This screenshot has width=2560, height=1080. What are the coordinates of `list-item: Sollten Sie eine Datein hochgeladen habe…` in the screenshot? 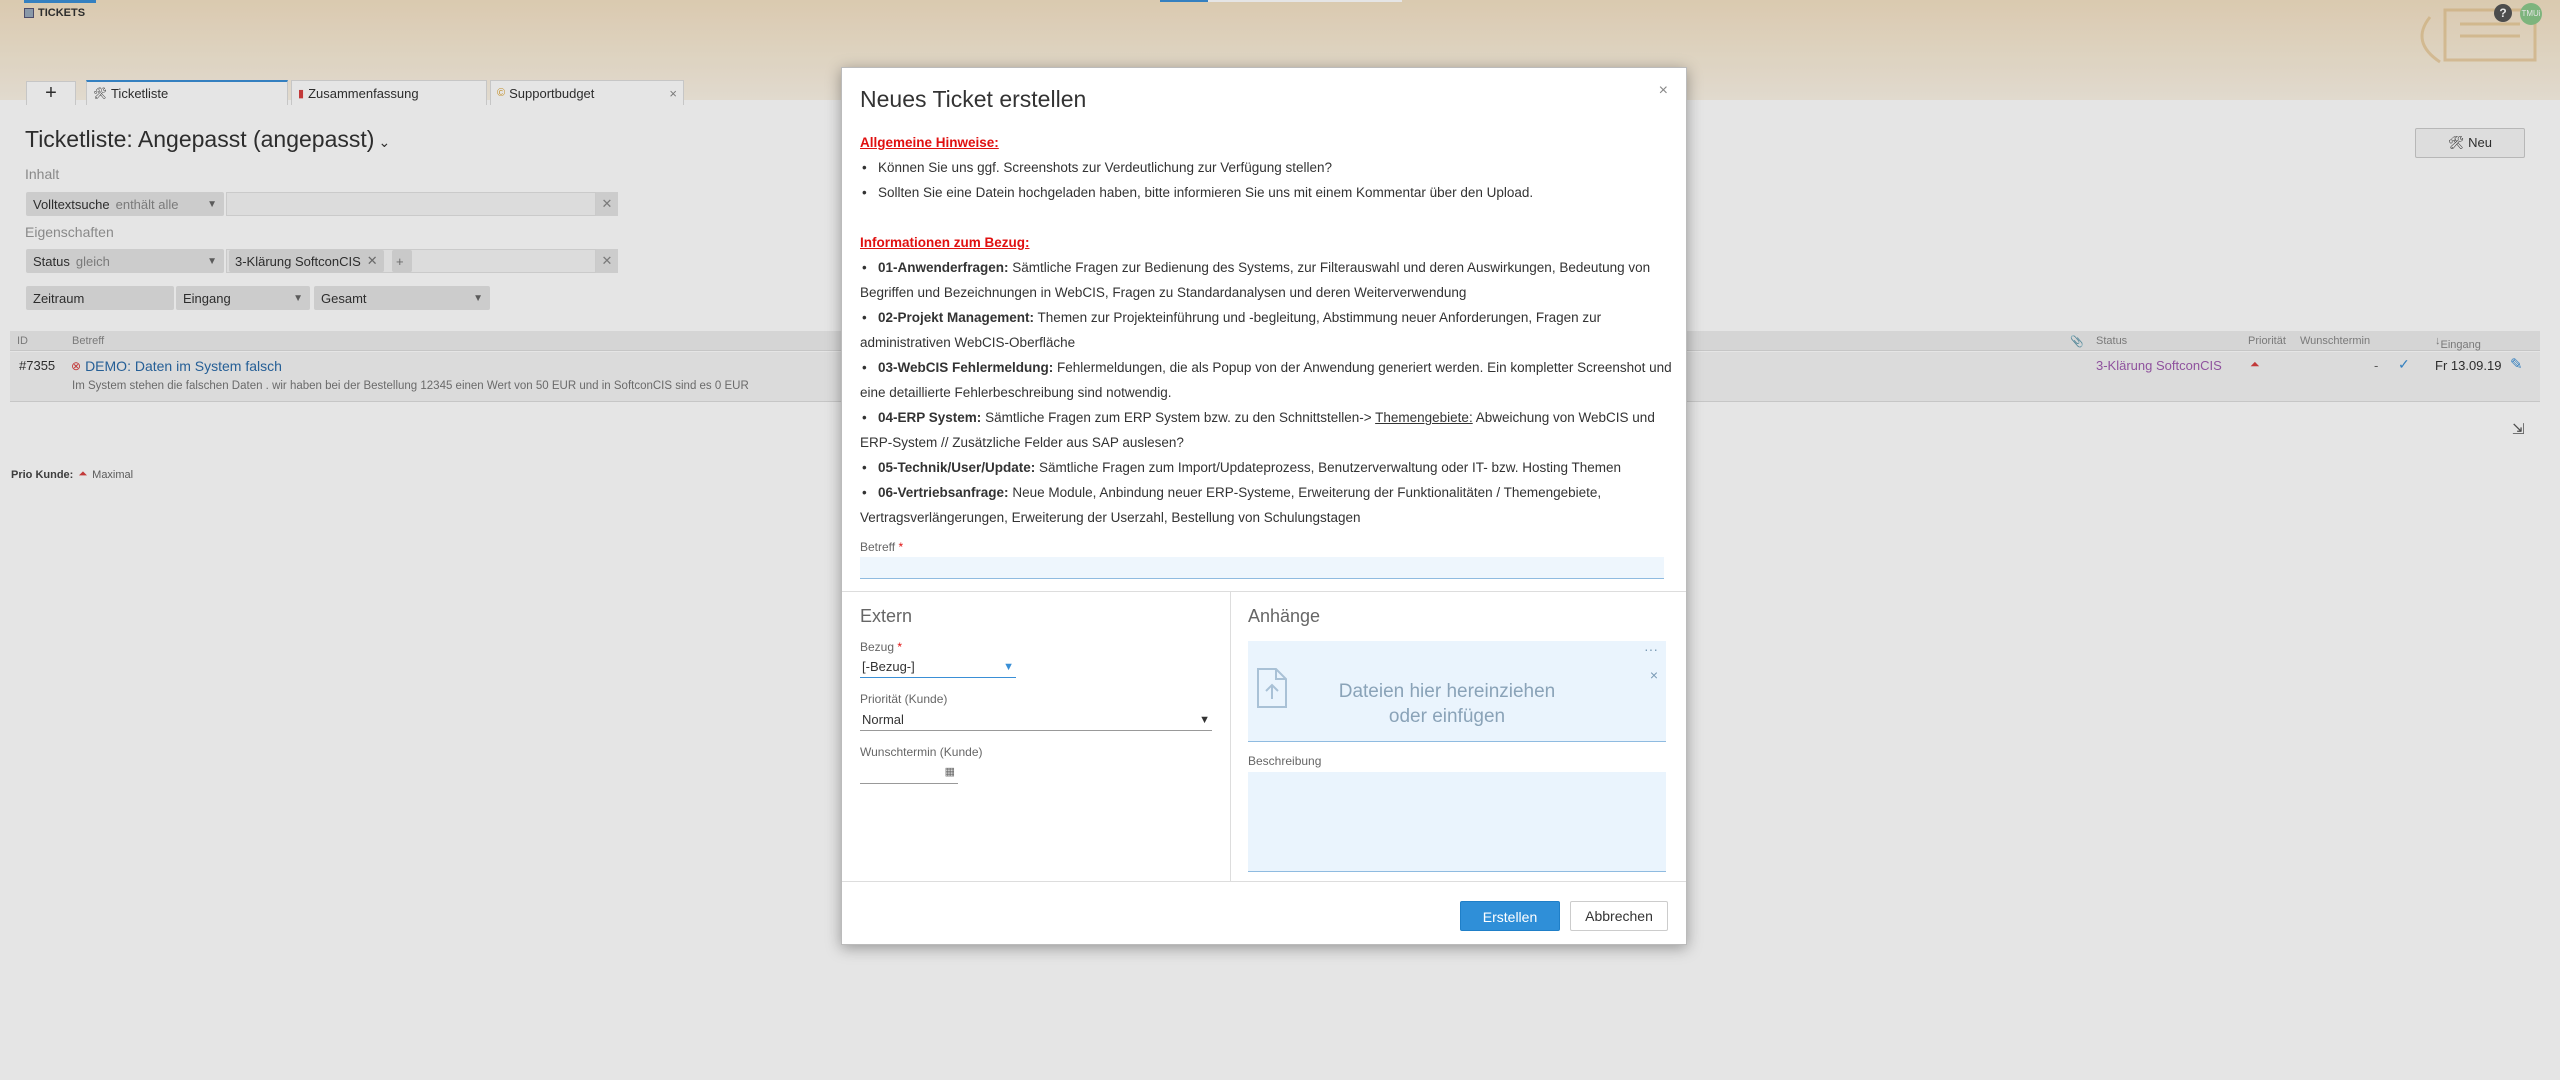 It's located at (1266, 192).